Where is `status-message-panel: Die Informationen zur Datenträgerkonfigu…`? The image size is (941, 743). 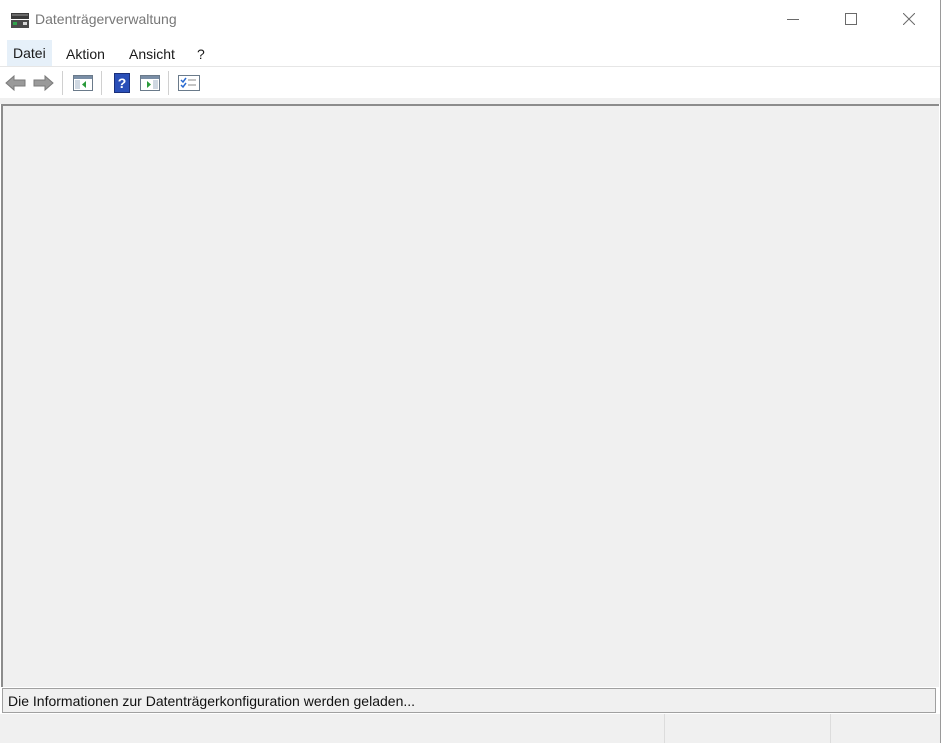 status-message-panel: Die Informationen zur Datenträgerkonfigu… is located at coordinates (469, 700).